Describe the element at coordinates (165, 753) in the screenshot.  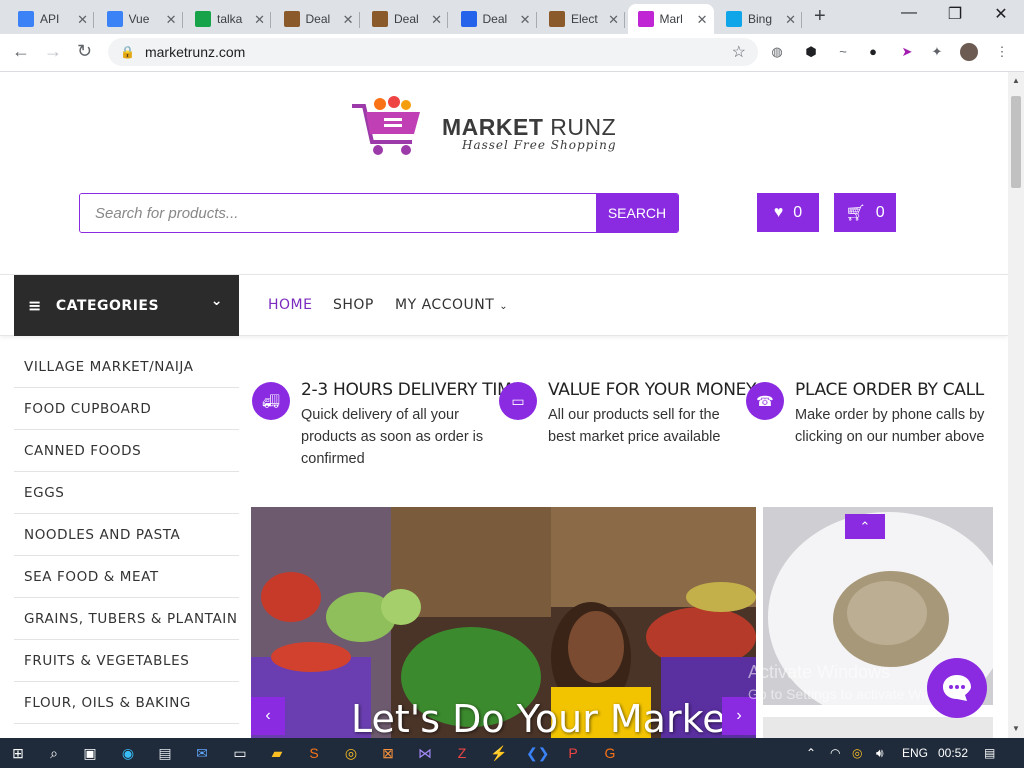
I see `store-icon: ▤` at that location.